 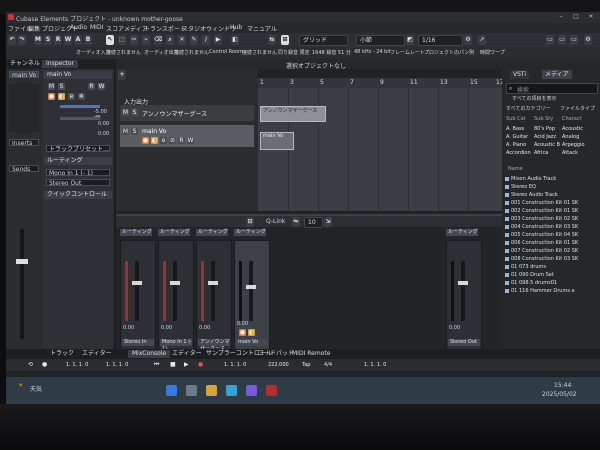 I want to click on sample-rate: 48 kHz - 24 bit, so click(x=372, y=52).